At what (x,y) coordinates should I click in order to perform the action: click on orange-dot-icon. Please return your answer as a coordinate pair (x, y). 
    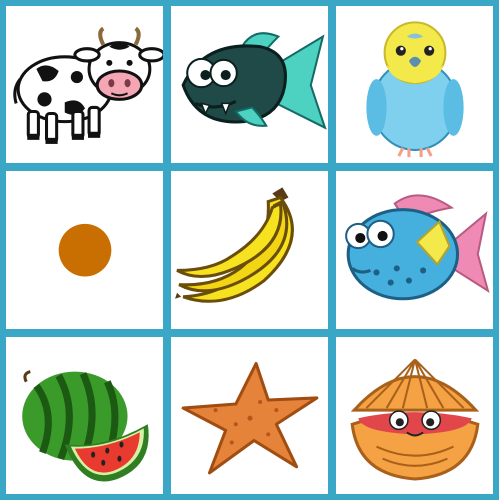
    Looking at the image, I should click on (85, 250).